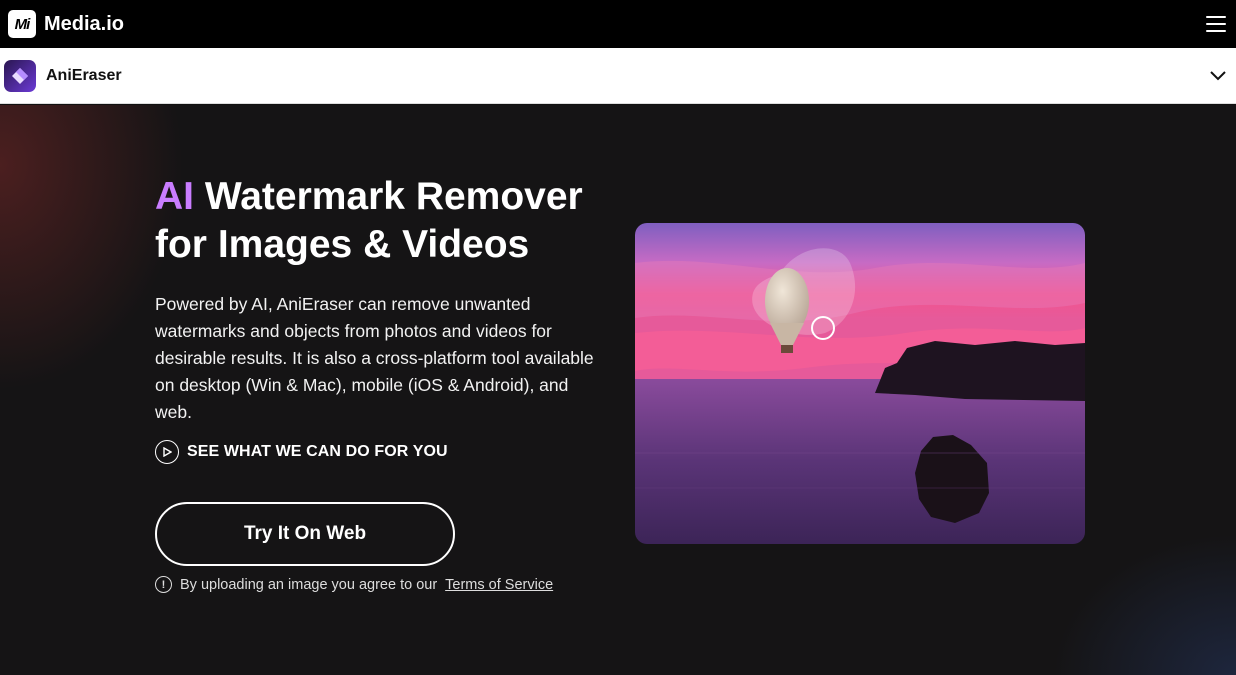 This screenshot has width=1236, height=675. I want to click on product-name: AniEraser, so click(84, 75).